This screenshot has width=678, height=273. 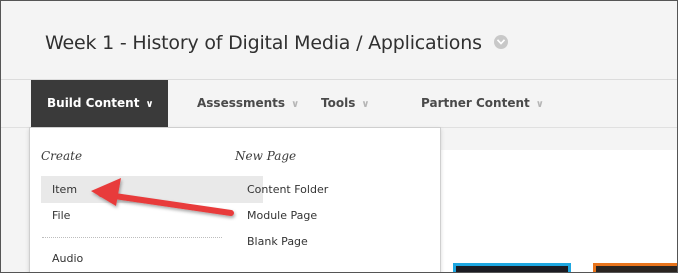 I want to click on new-page-content-folder-option: Content Folder, so click(x=331, y=189).